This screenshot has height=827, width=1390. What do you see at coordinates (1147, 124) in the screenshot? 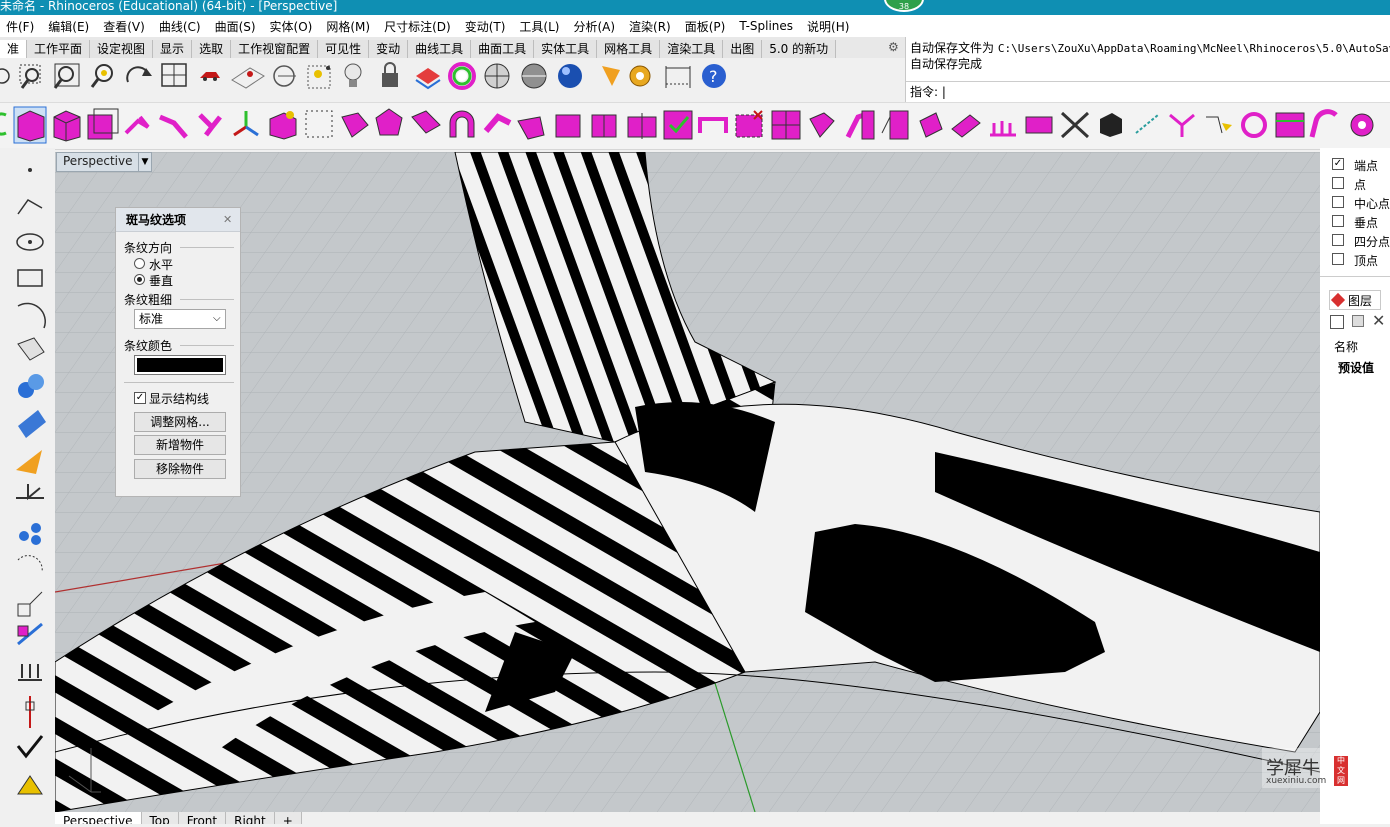
I see `project-icon` at bounding box center [1147, 124].